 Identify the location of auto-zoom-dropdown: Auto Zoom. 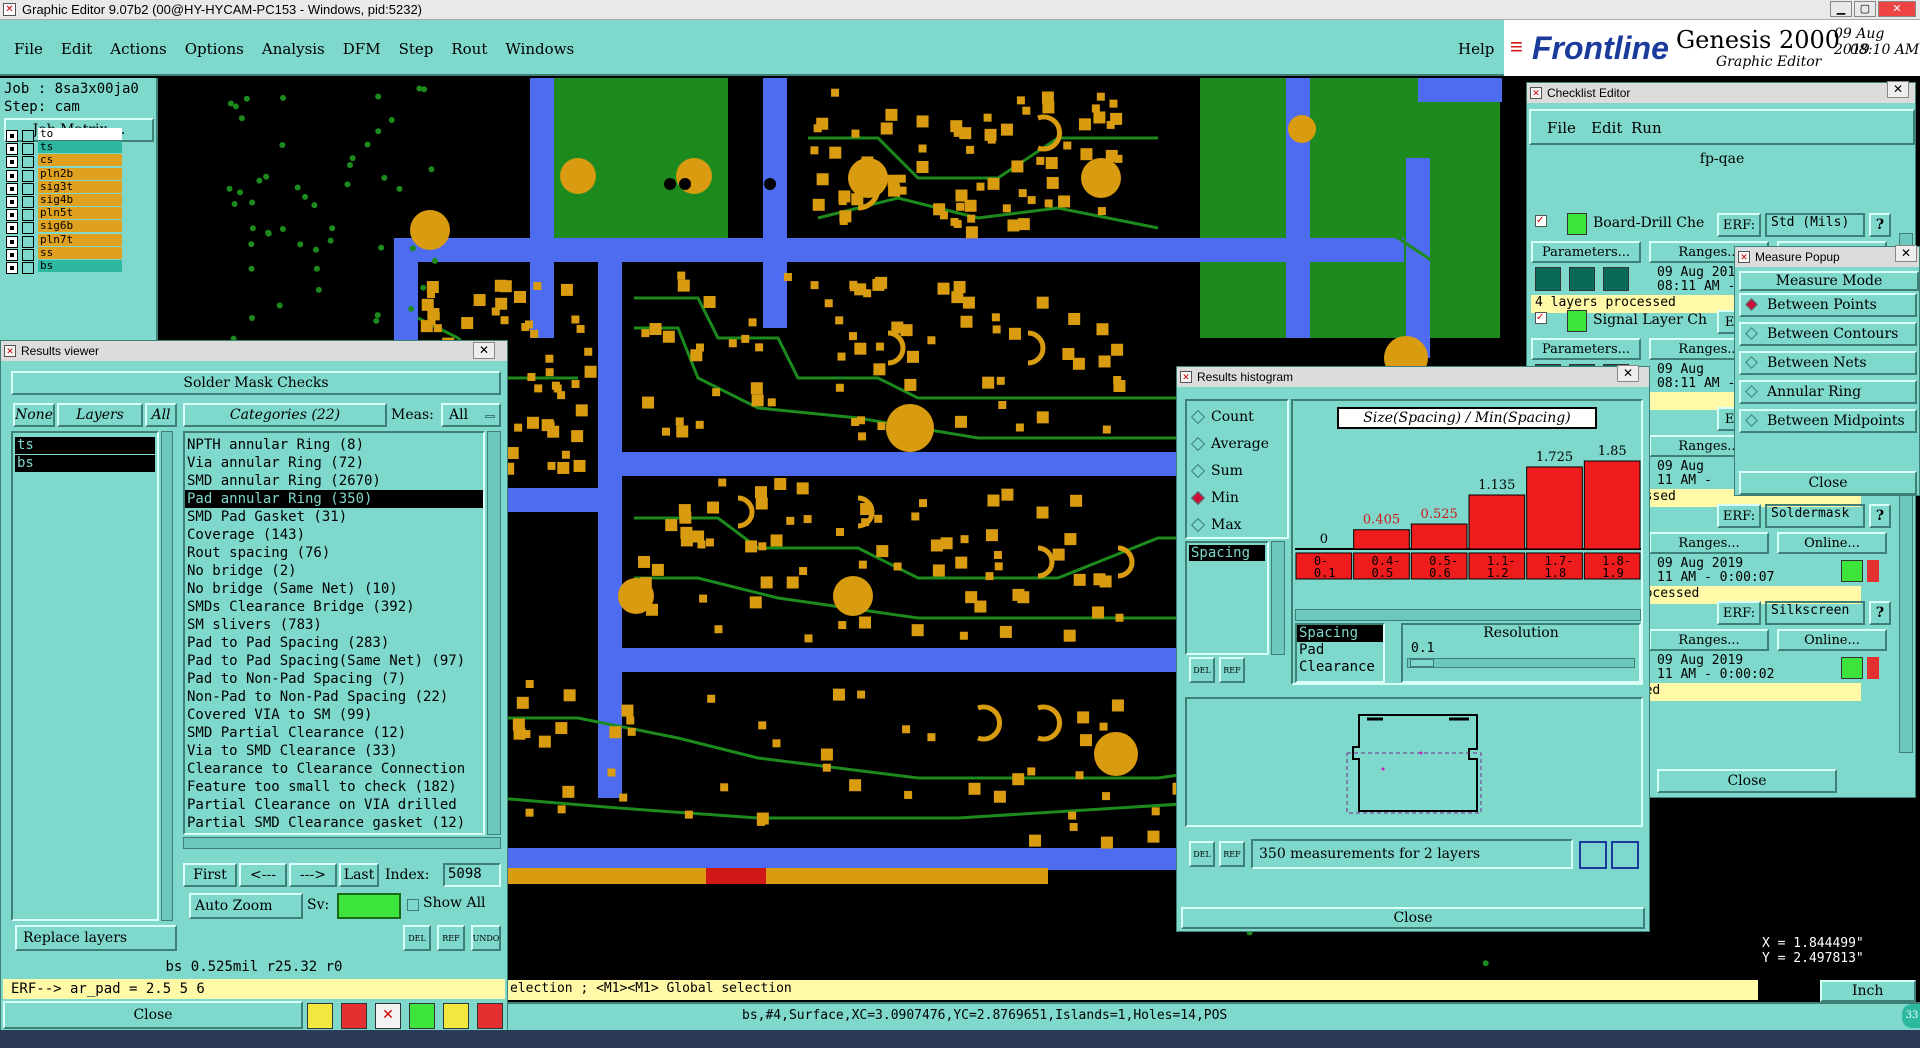
(246, 906).